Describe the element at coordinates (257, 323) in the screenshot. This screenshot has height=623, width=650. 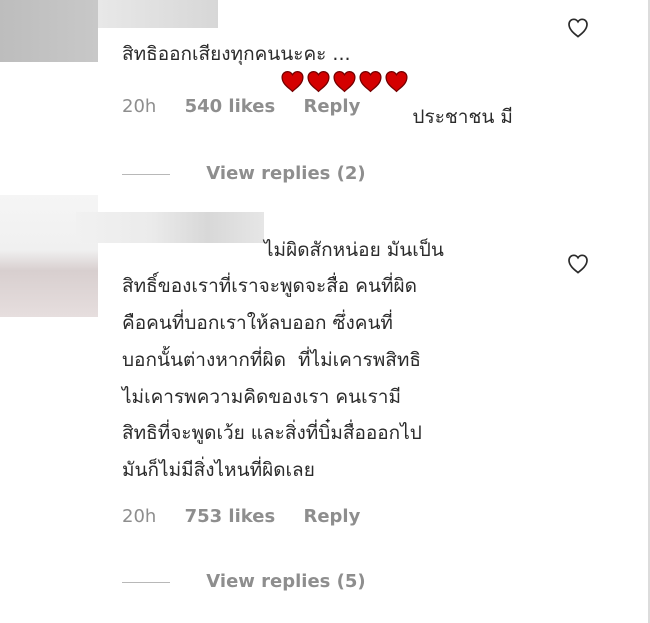
I see `comment-line: คือคนที่บอกเราให้ลบออก ซึ่งคนที่` at that location.